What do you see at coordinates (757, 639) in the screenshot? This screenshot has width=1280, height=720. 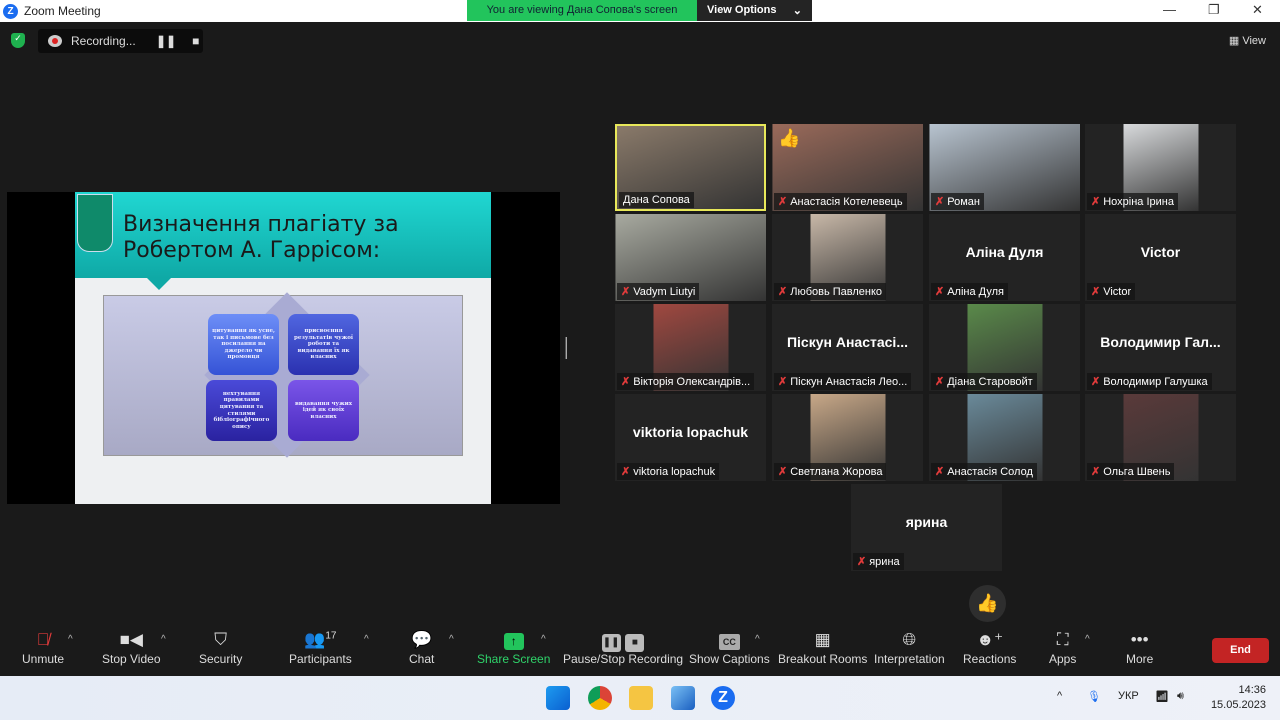 I see `captions-options-caret: ^` at bounding box center [757, 639].